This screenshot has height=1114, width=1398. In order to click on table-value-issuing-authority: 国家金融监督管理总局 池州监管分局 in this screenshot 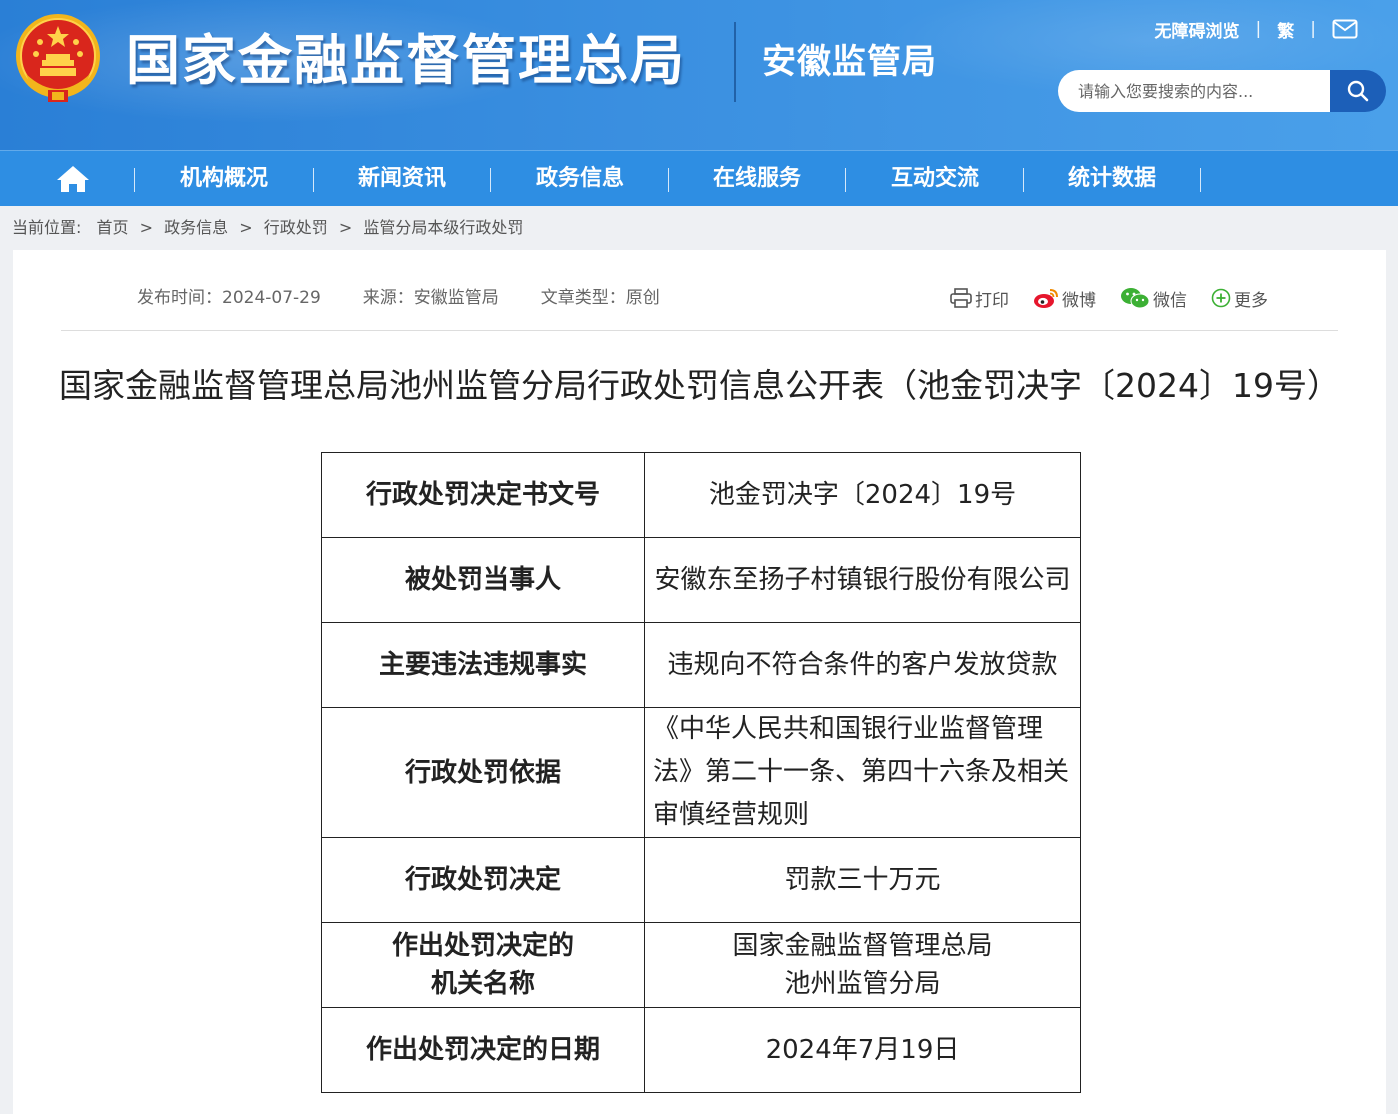, I will do `click(862, 965)`.